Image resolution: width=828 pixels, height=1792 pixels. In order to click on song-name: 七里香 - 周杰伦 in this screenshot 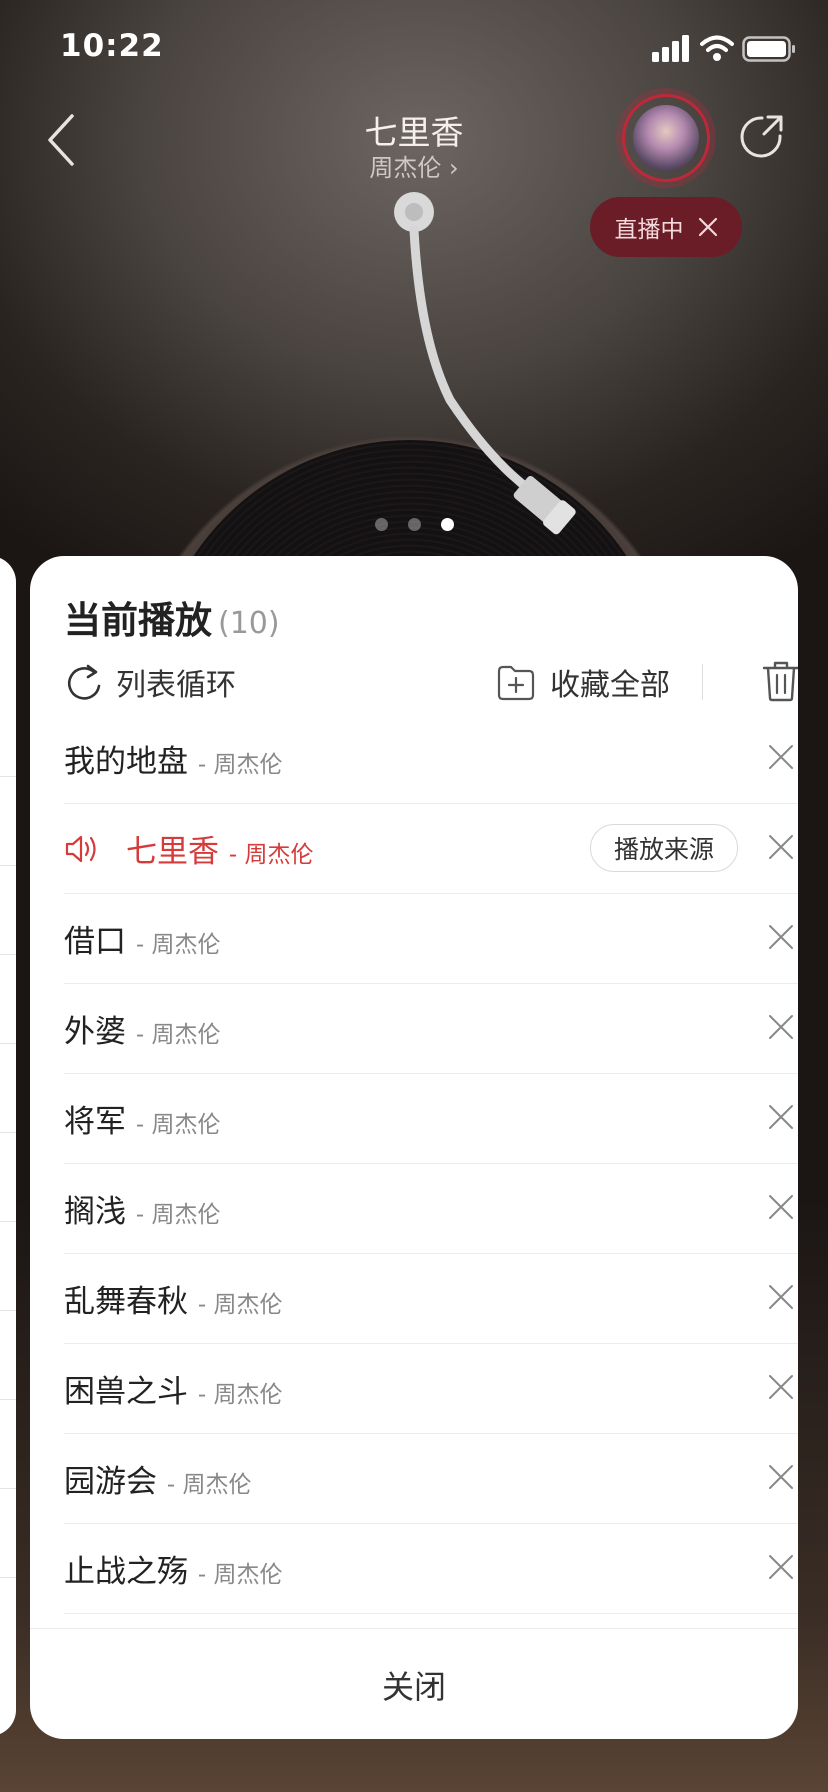, I will do `click(219, 848)`.